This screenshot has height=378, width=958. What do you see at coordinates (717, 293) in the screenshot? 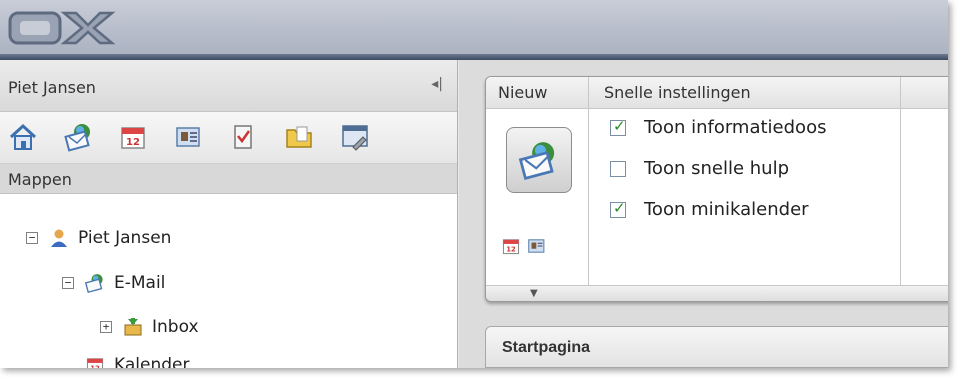
I see `ribbon-footer: ▼` at bounding box center [717, 293].